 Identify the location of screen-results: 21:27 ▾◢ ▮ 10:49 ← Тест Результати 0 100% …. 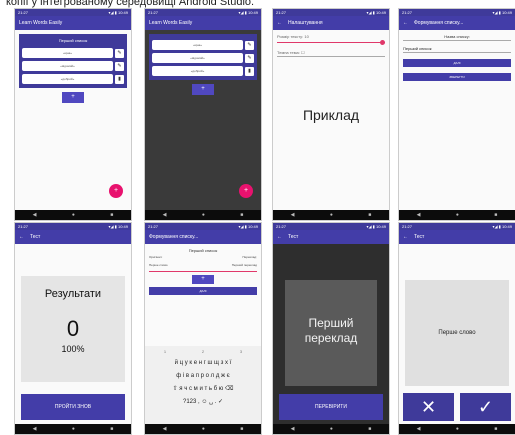
(73, 328).